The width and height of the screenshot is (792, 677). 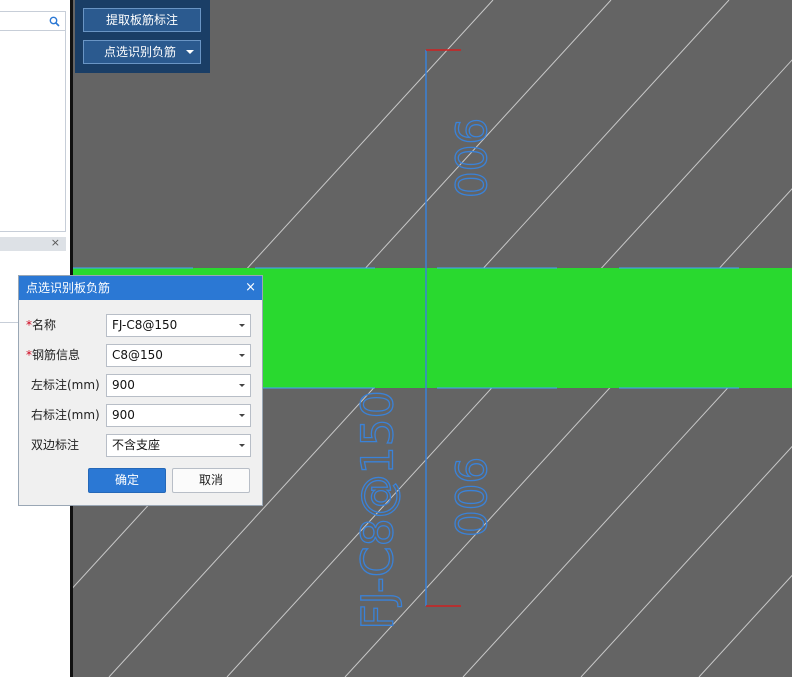 I want to click on dialog-titlebar: 点选识别板负筋 ×, so click(x=140, y=288).